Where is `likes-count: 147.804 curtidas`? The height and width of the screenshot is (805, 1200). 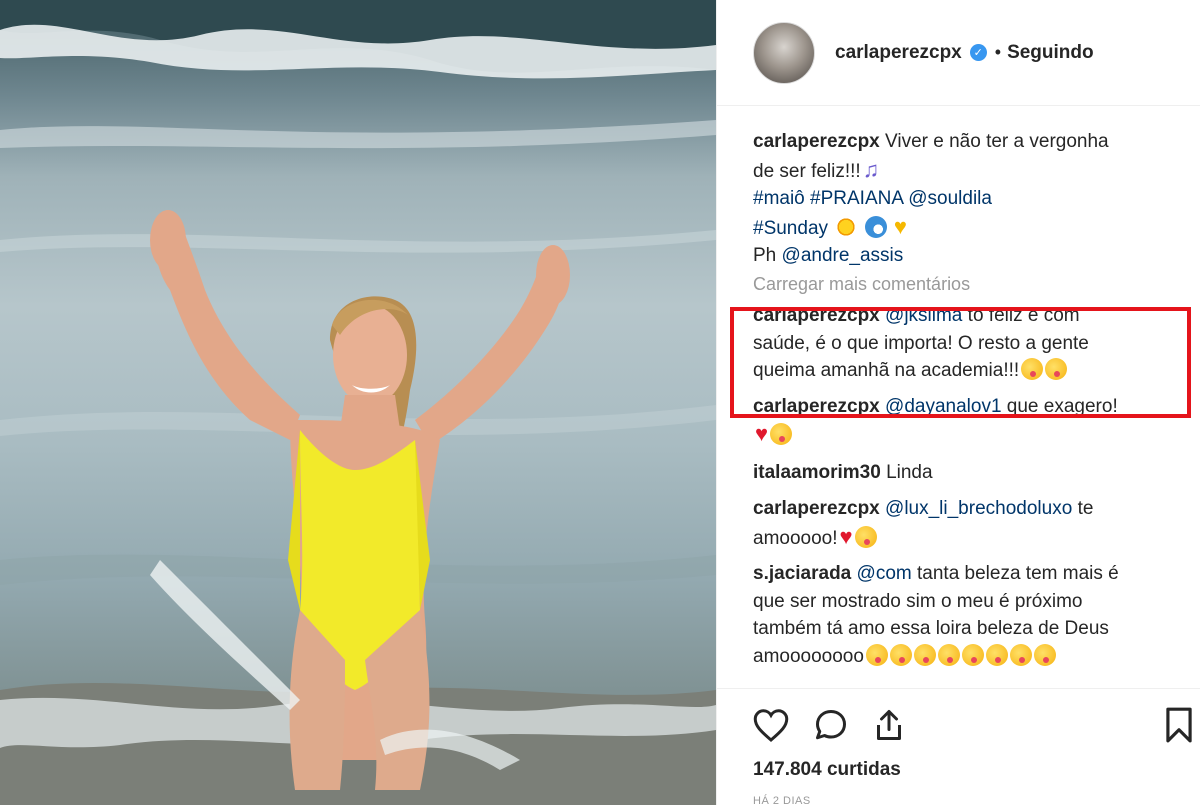 likes-count: 147.804 curtidas is located at coordinates (827, 770).